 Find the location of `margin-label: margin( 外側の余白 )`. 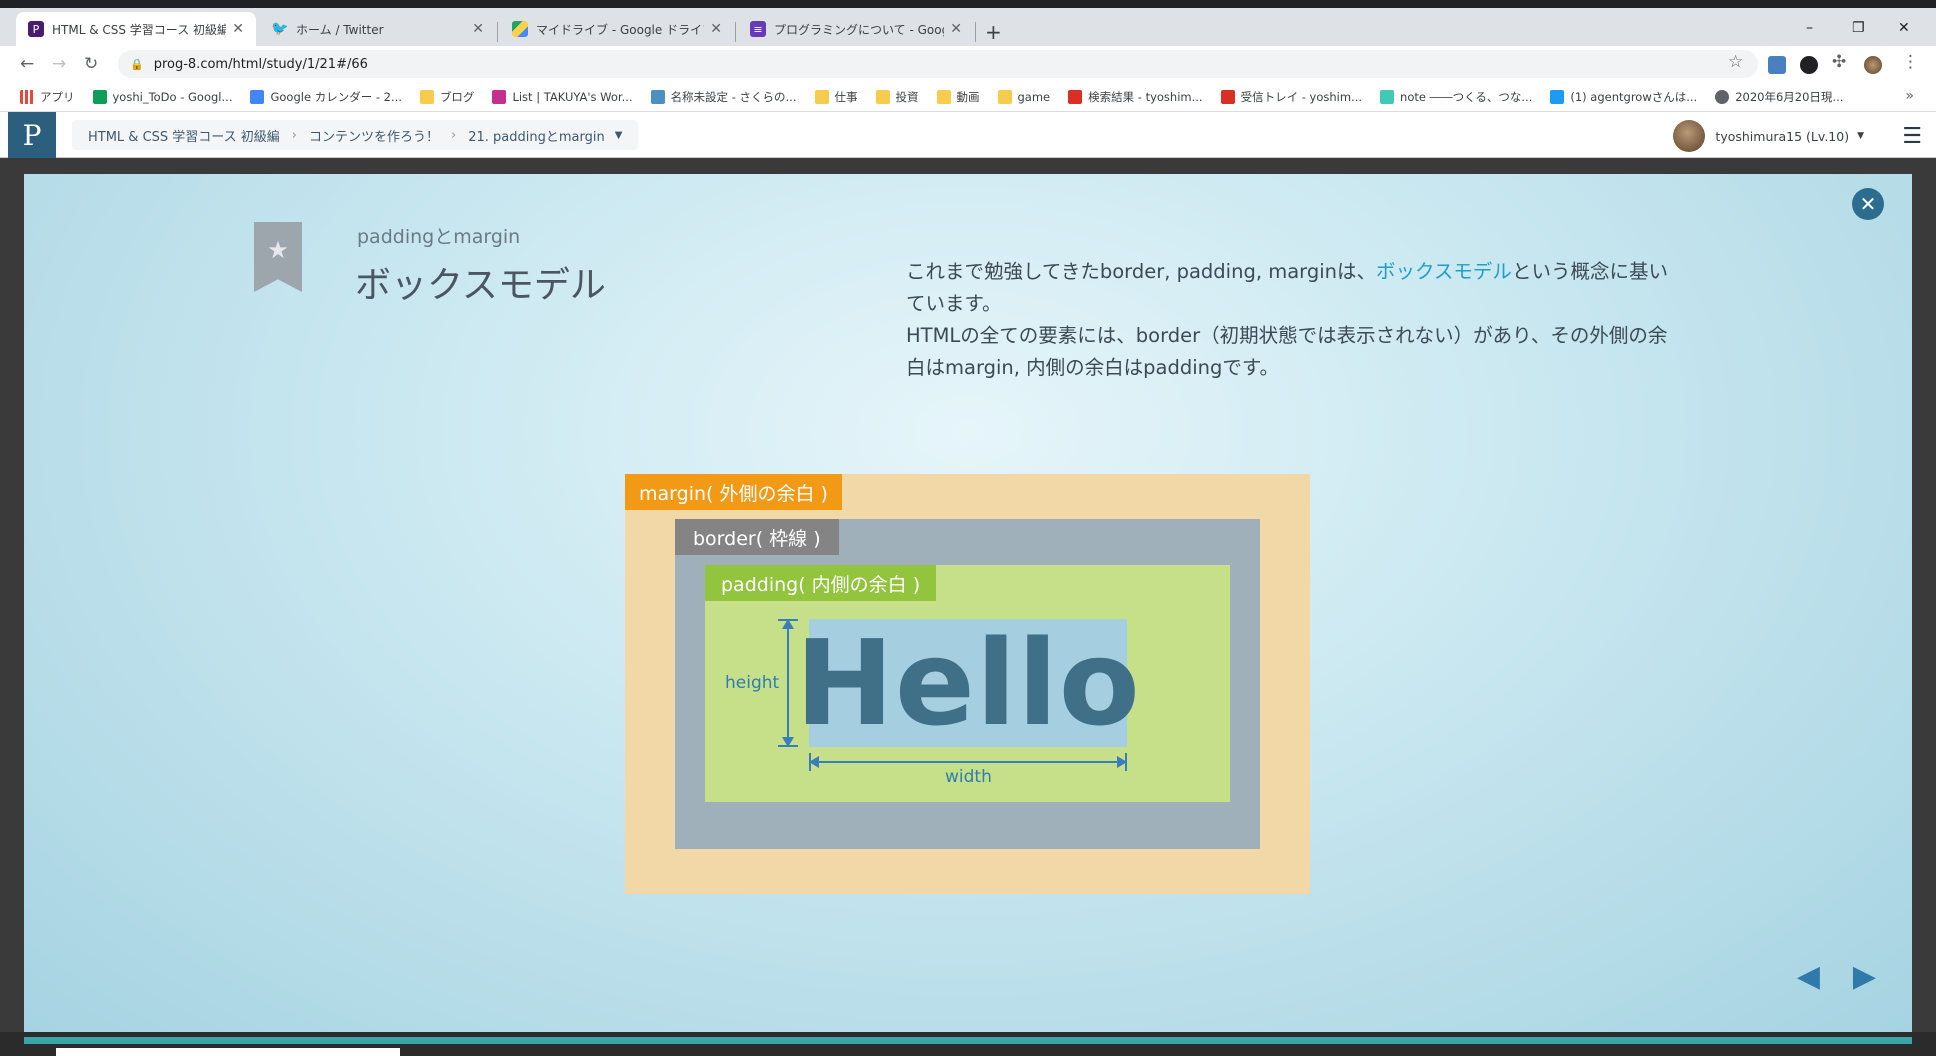

margin-label: margin( 外側の余白 ) is located at coordinates (733, 492).